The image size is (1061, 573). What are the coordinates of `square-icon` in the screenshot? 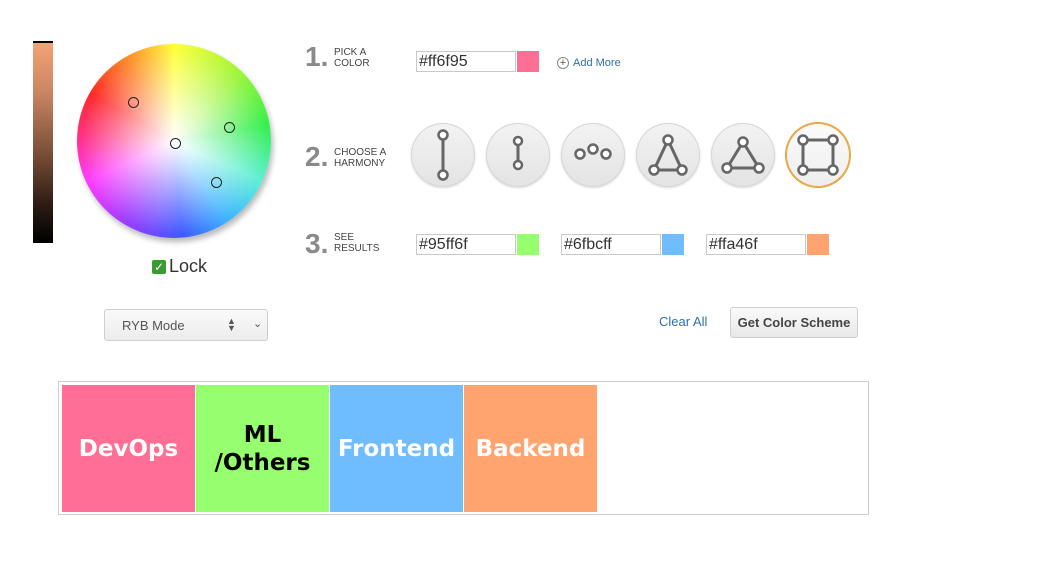 It's located at (818, 155).